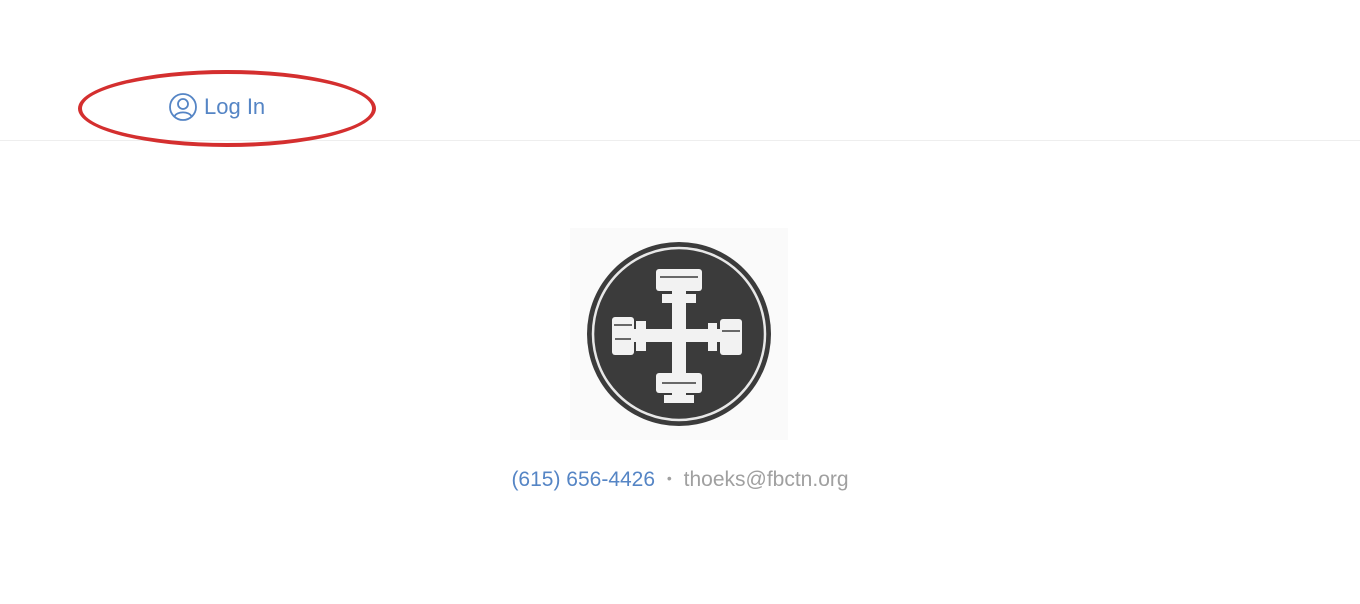 This screenshot has height=604, width=1360. I want to click on login-link: Log In, so click(216, 107).